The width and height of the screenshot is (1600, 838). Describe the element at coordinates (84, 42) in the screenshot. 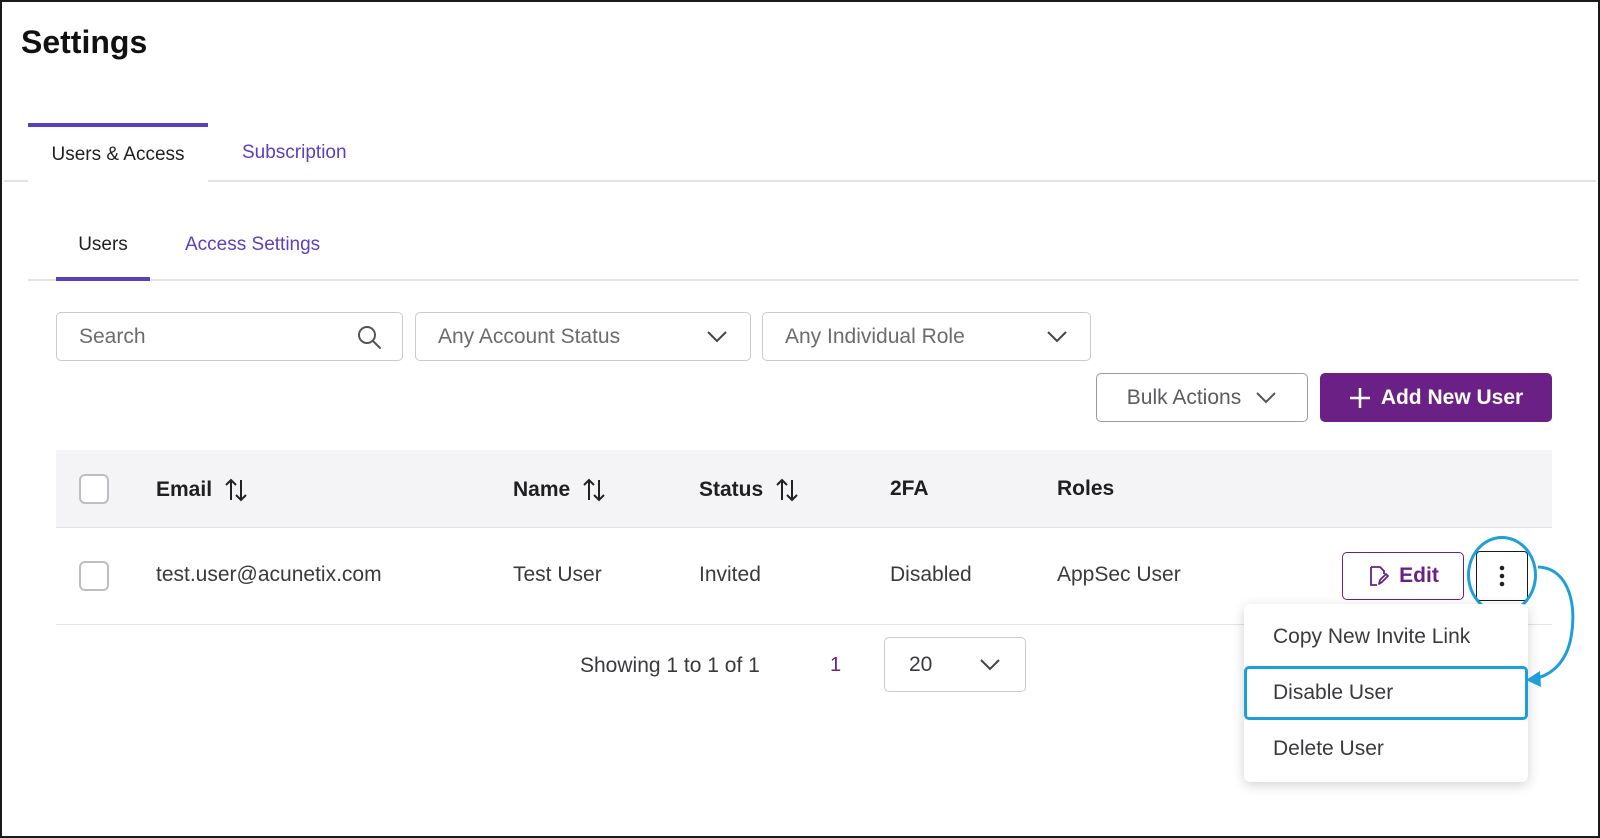

I see `page-title: Settings` at that location.